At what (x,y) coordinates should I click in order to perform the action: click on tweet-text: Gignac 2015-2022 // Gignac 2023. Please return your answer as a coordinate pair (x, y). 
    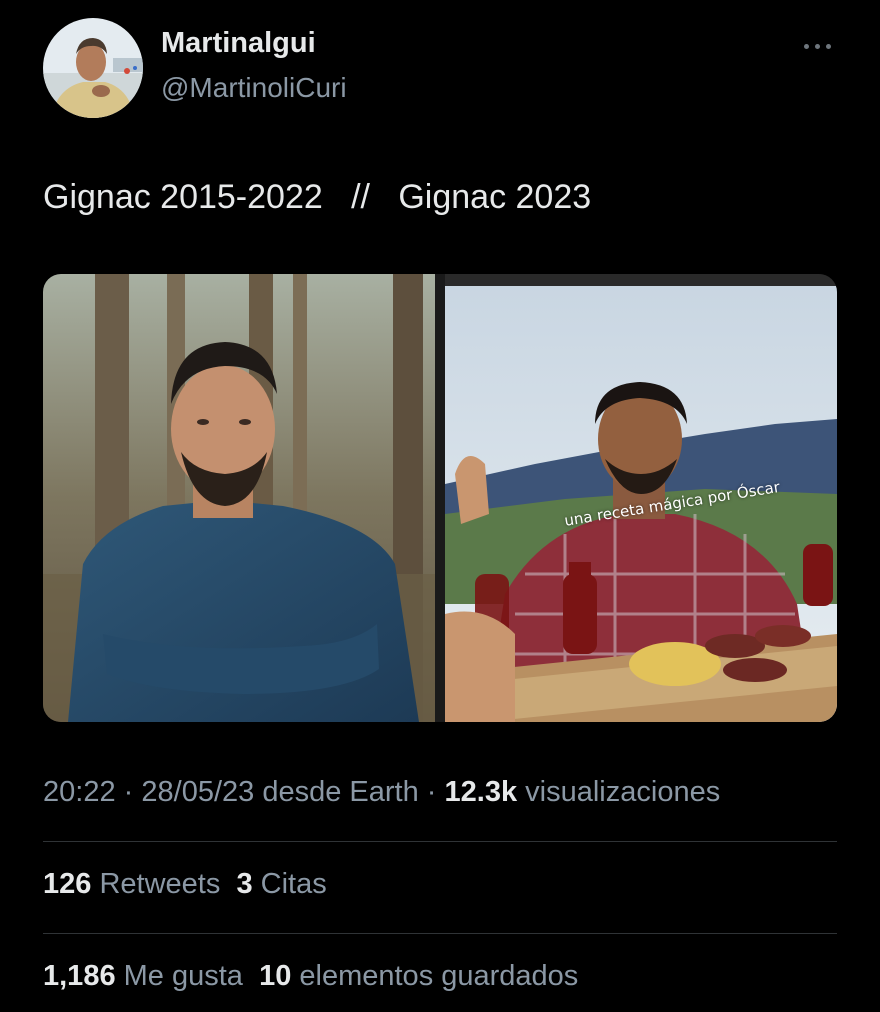
    Looking at the image, I should click on (317, 197).